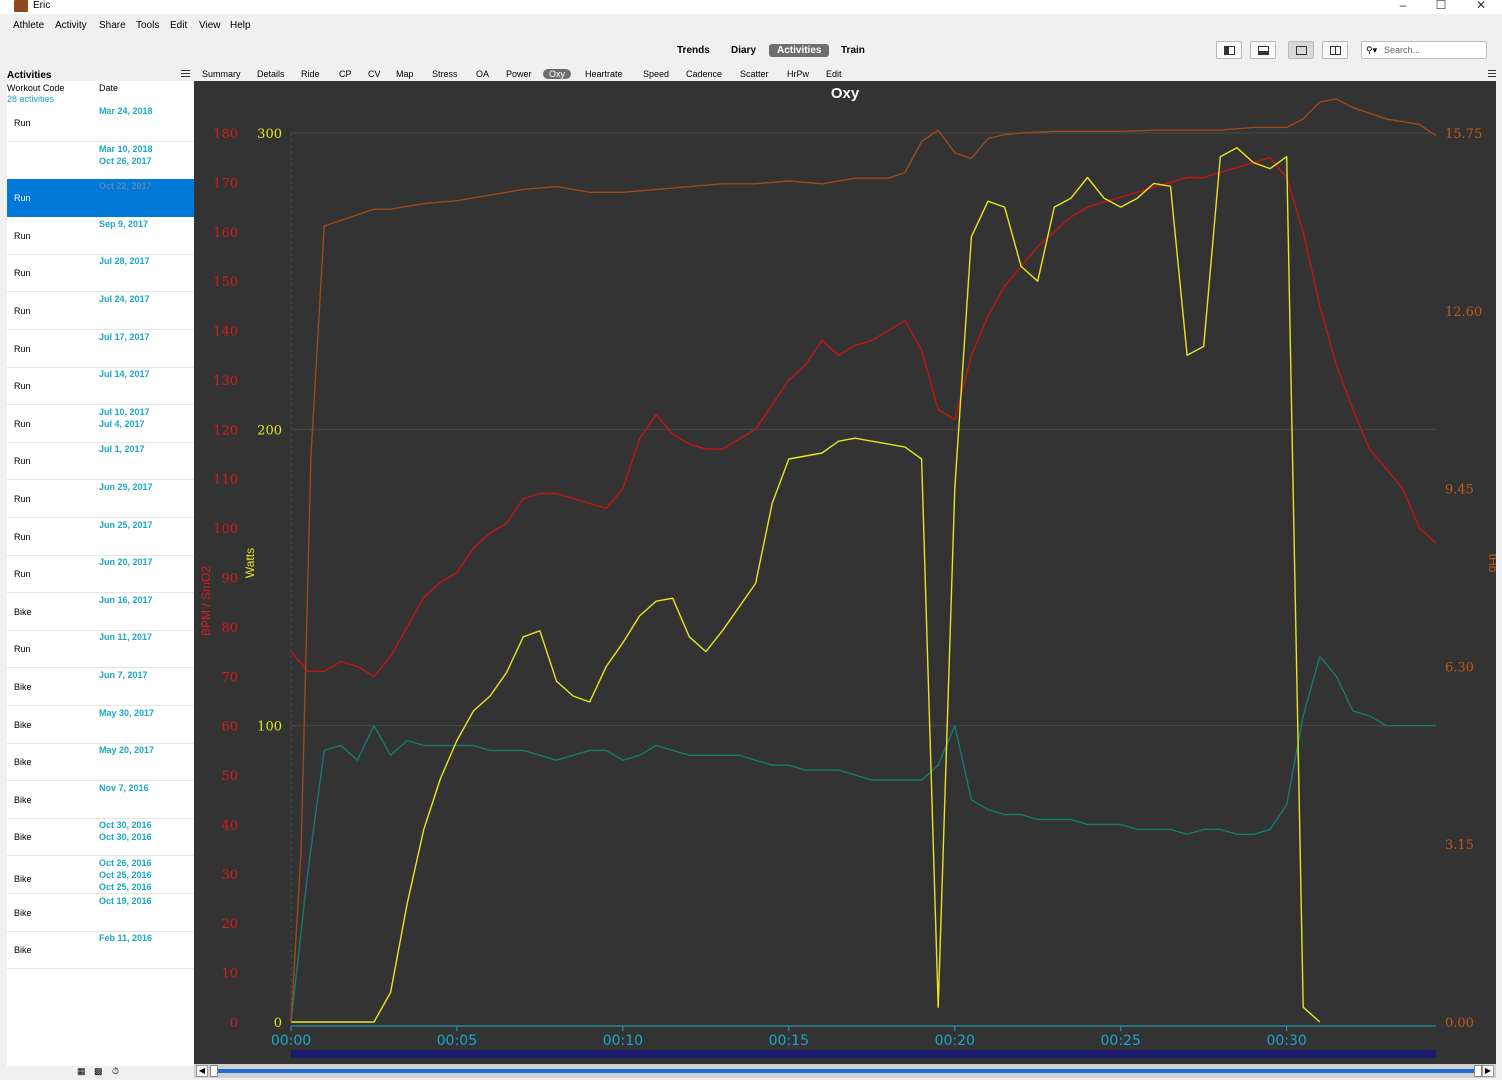 The image size is (1502, 1080). Describe the element at coordinates (71, 25) in the screenshot. I see `menu-activity: Activity` at that location.